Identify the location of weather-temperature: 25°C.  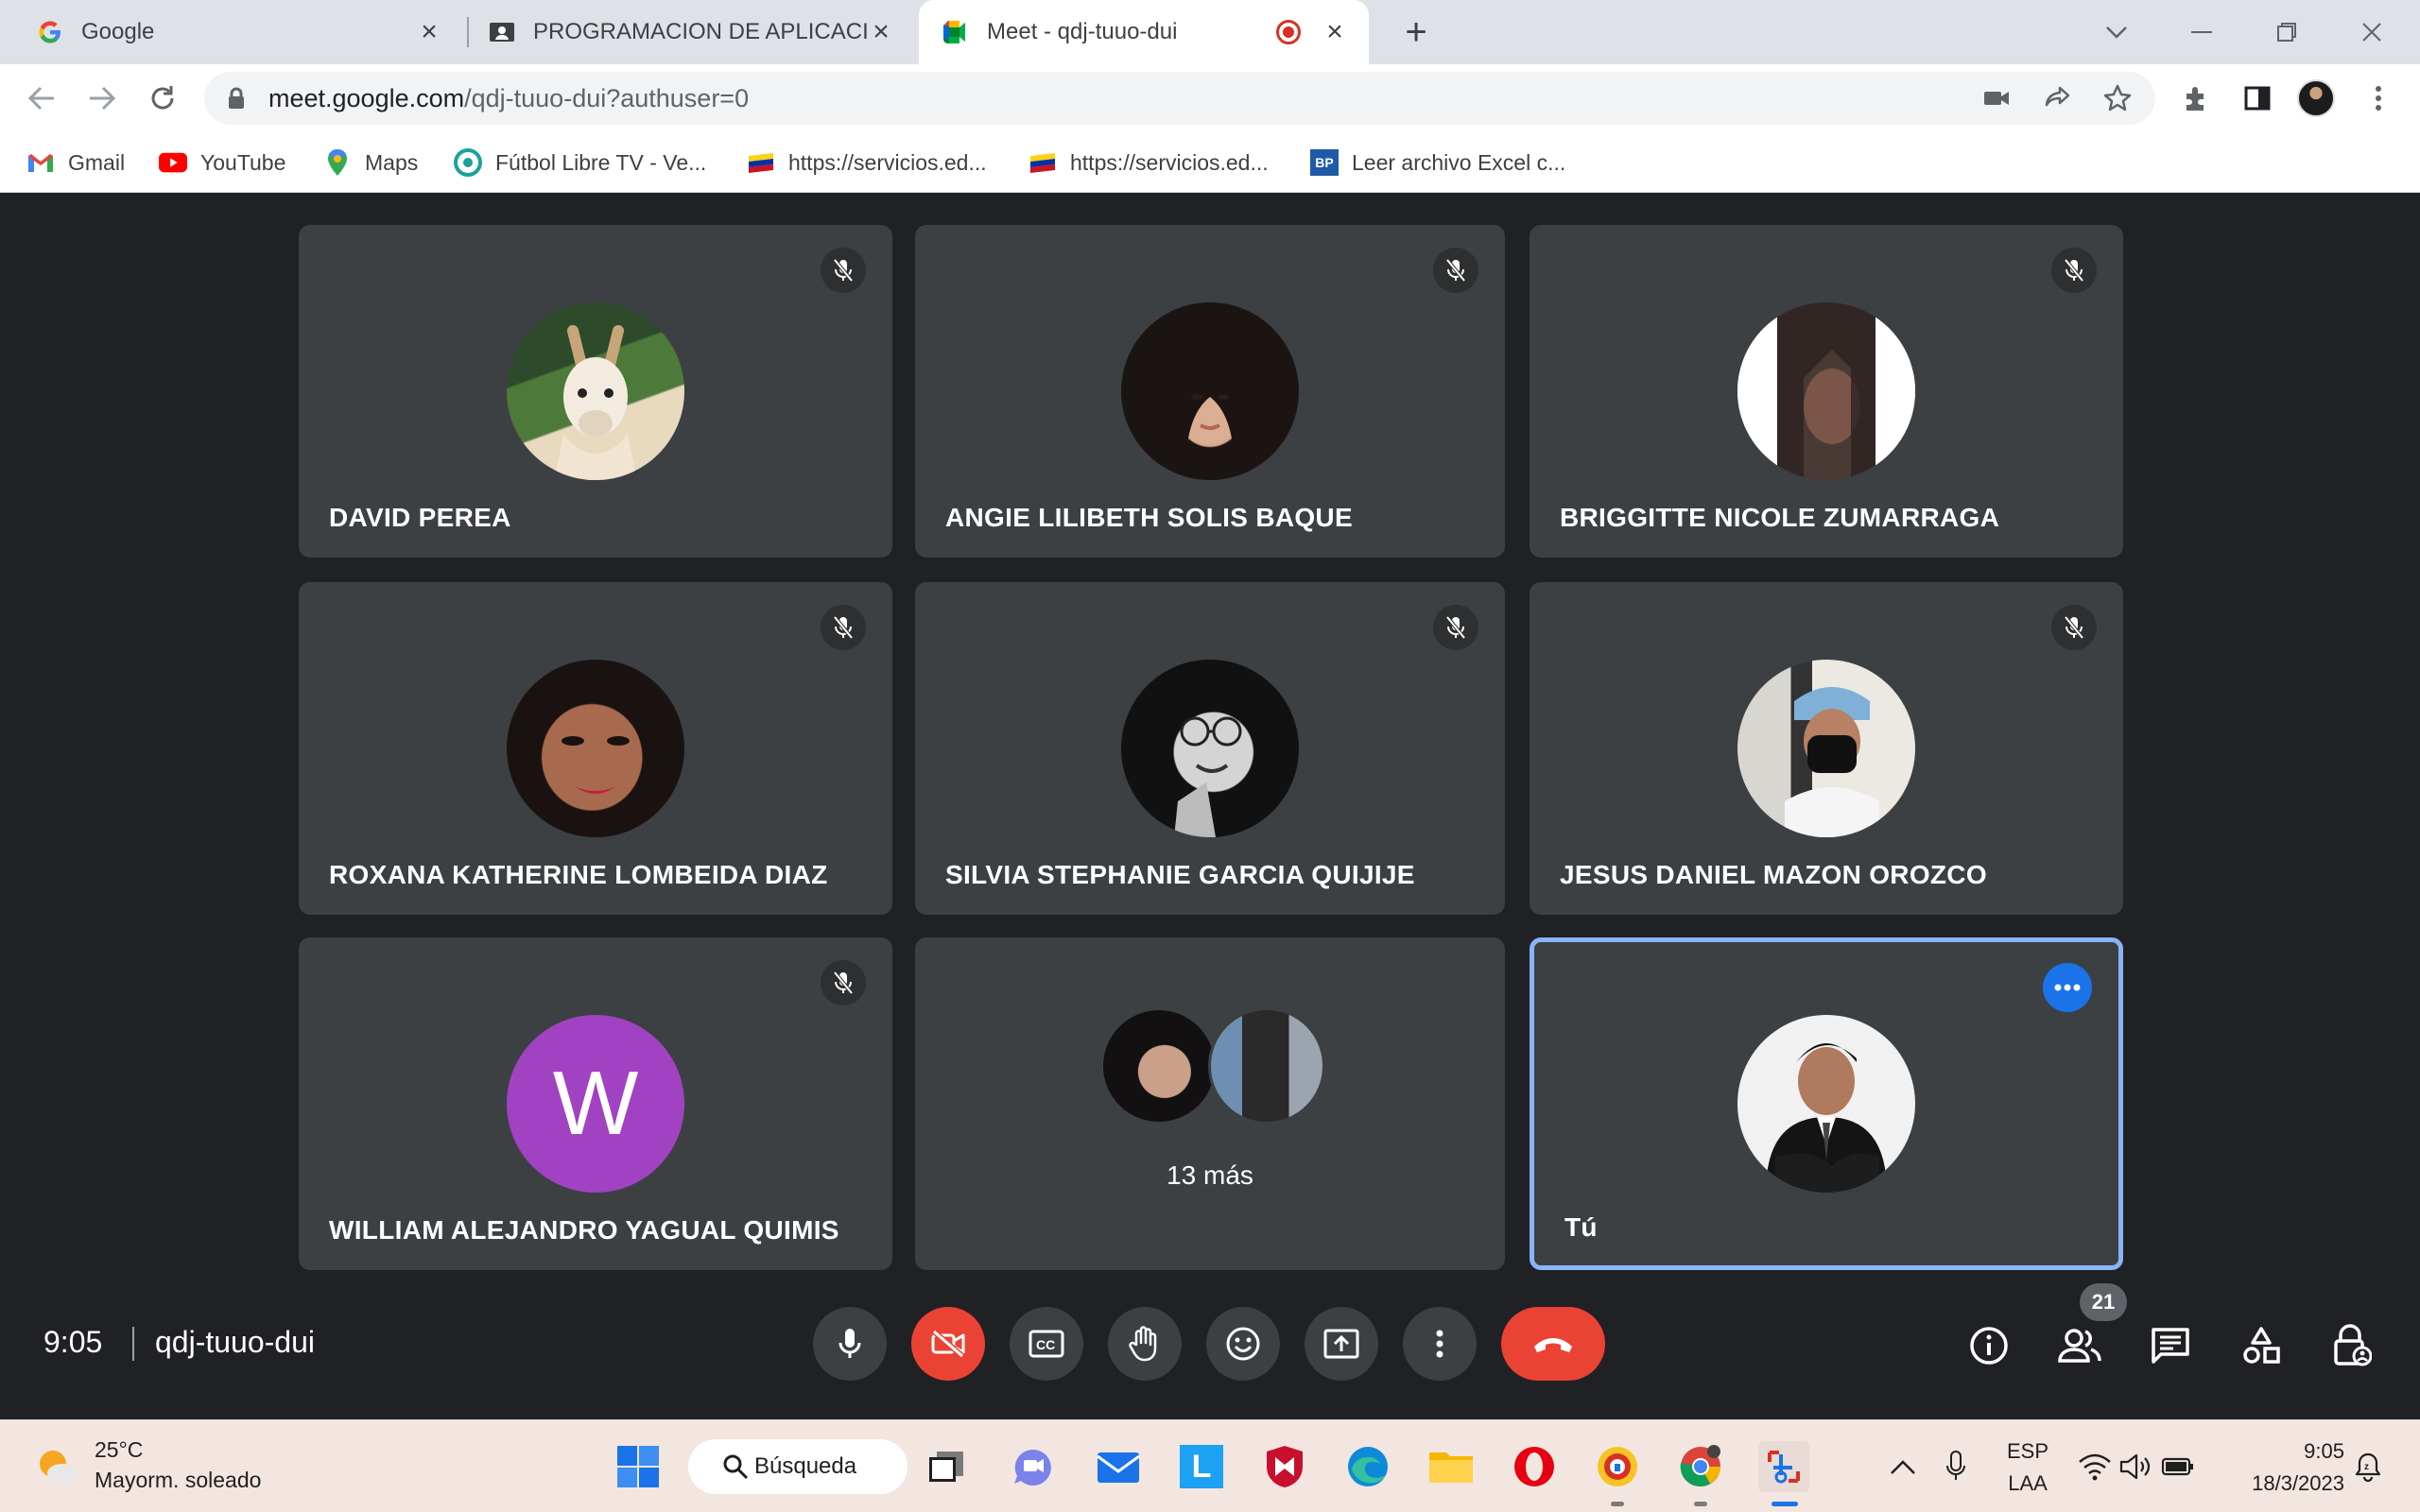
(119, 1450).